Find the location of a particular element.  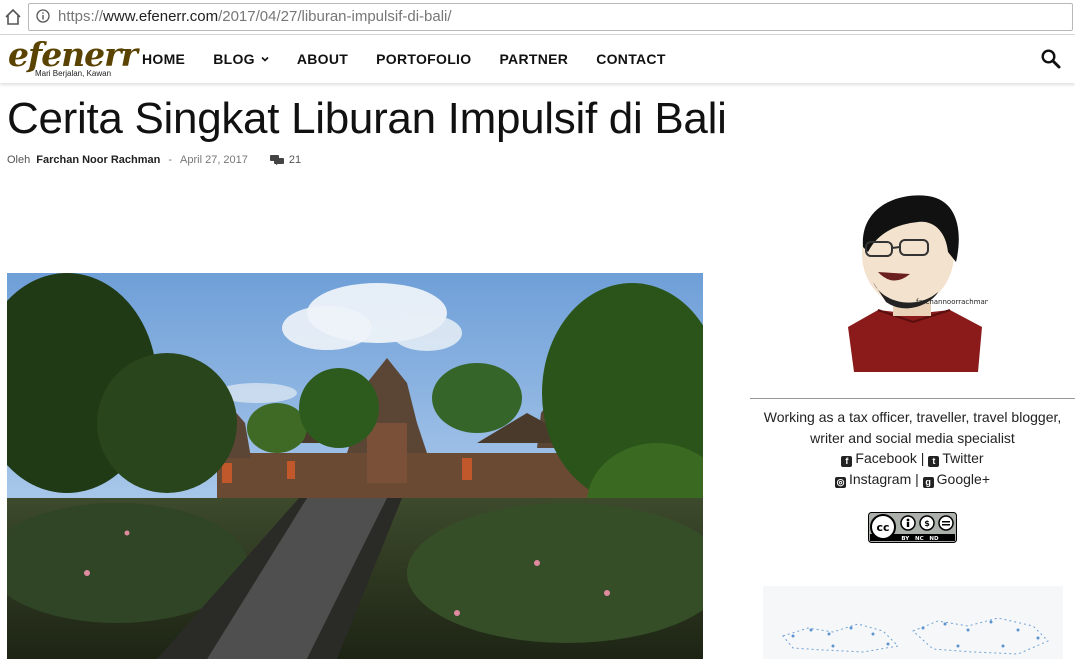

post-date: April 27, 2017 is located at coordinates (214, 160).